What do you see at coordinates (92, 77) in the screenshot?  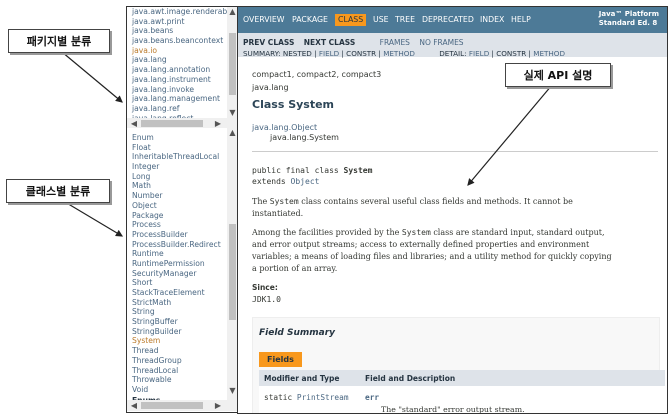 I see `arrow-package` at bounding box center [92, 77].